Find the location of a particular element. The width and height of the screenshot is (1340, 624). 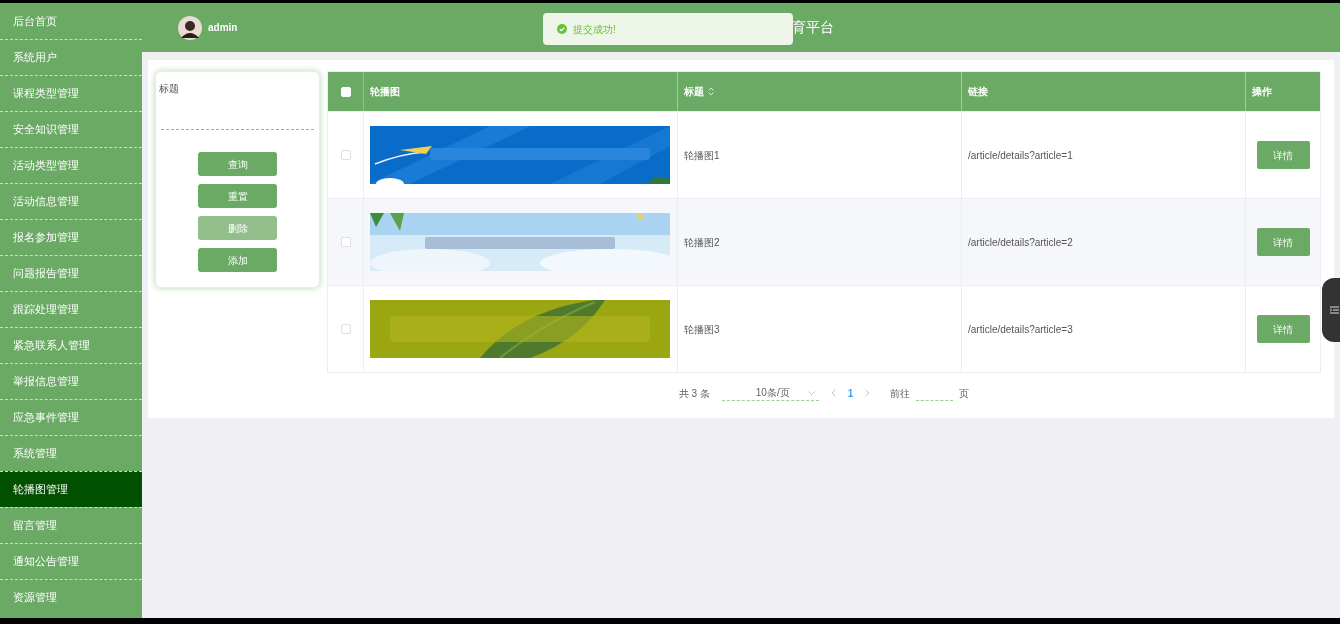

total-count: 共 3 条 is located at coordinates (694, 393).